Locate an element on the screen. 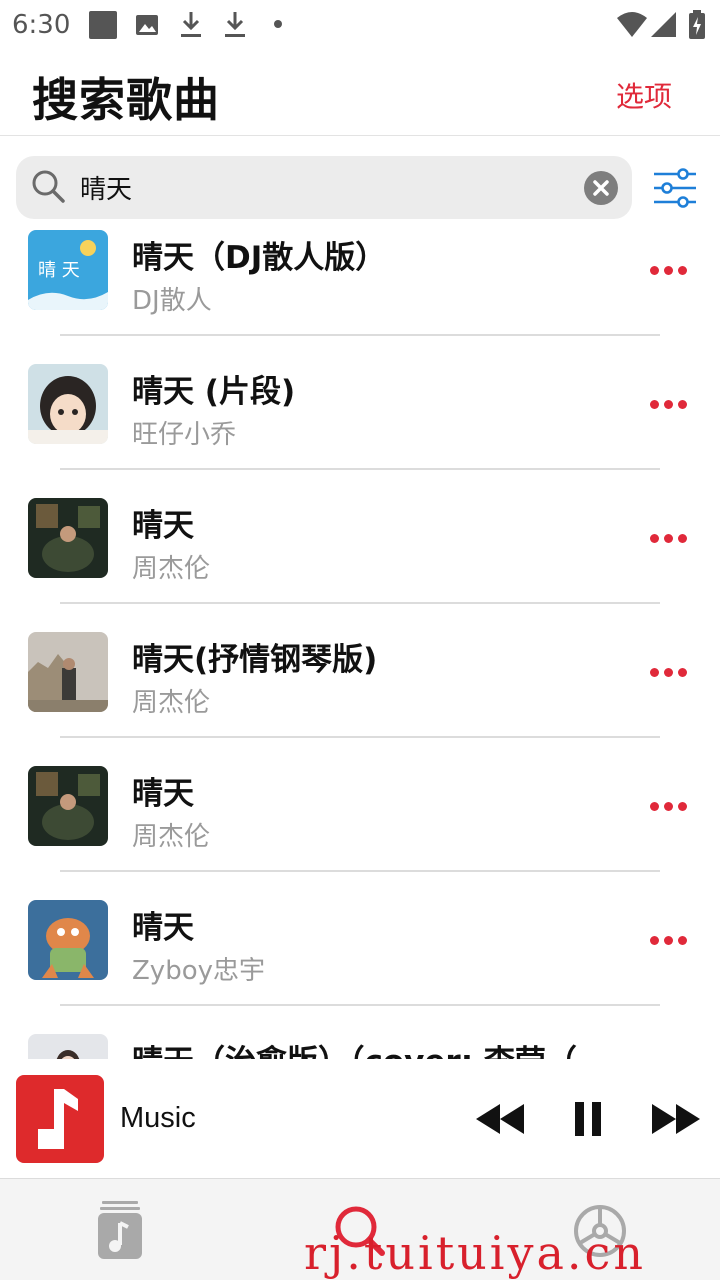  options-button: 选项 is located at coordinates (644, 95).